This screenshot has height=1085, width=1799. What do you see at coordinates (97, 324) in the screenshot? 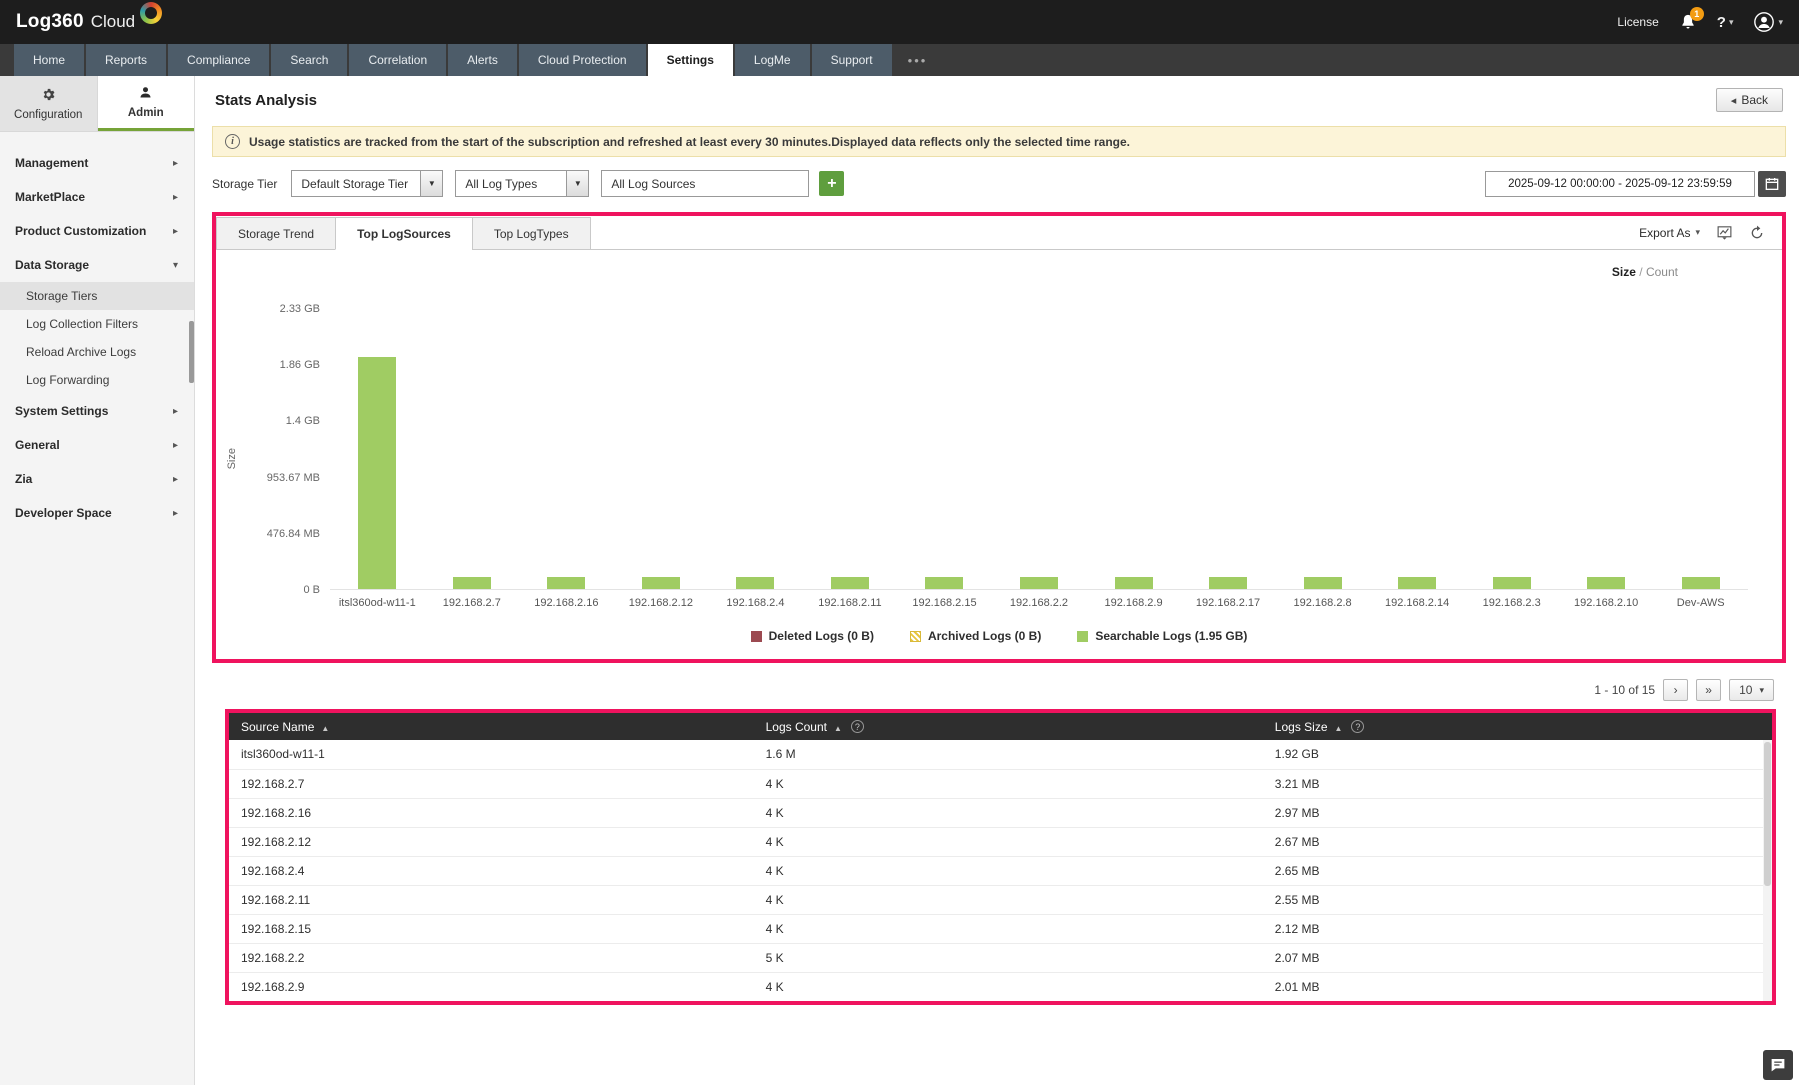
I see `sidebar-item-log-collection-filters: Log Collection Filters` at bounding box center [97, 324].